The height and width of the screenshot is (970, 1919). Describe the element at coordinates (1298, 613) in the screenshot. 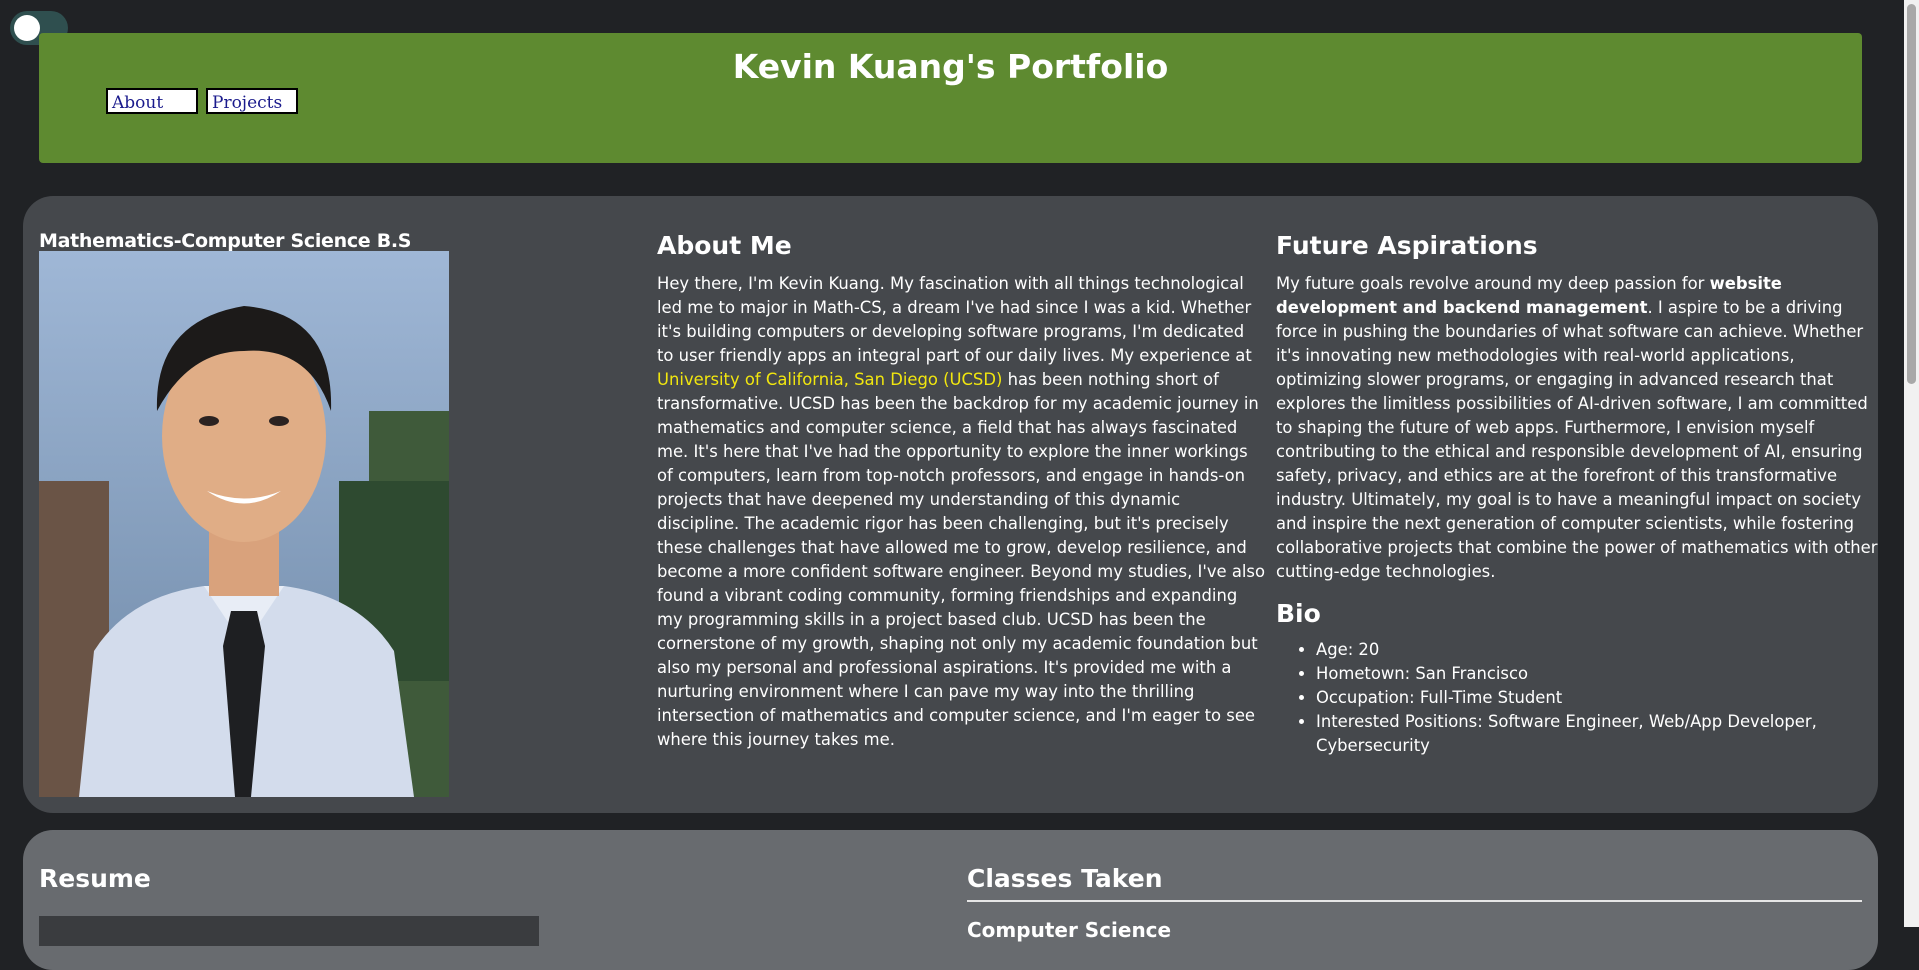

I see `bio-heading: Bio` at that location.